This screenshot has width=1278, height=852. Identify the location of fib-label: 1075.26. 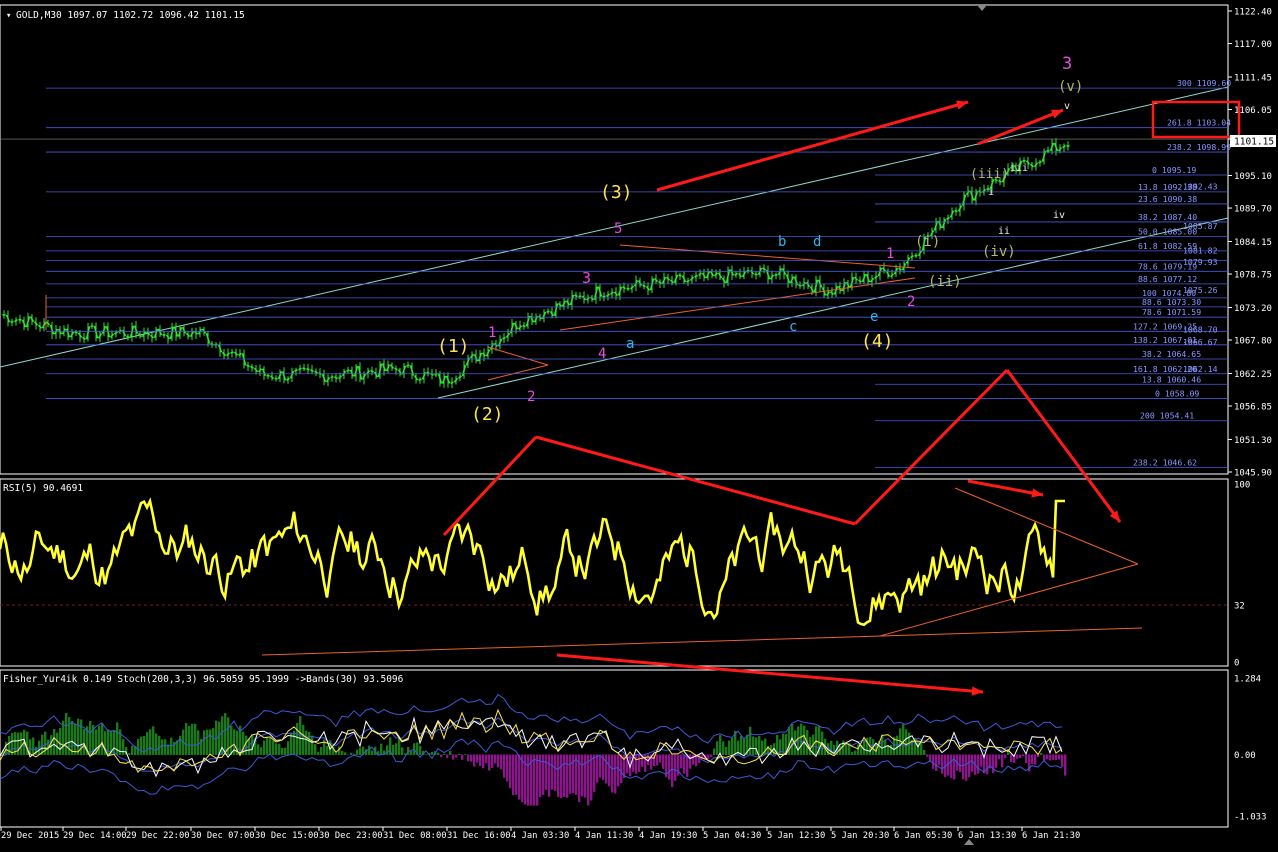
(1200, 290).